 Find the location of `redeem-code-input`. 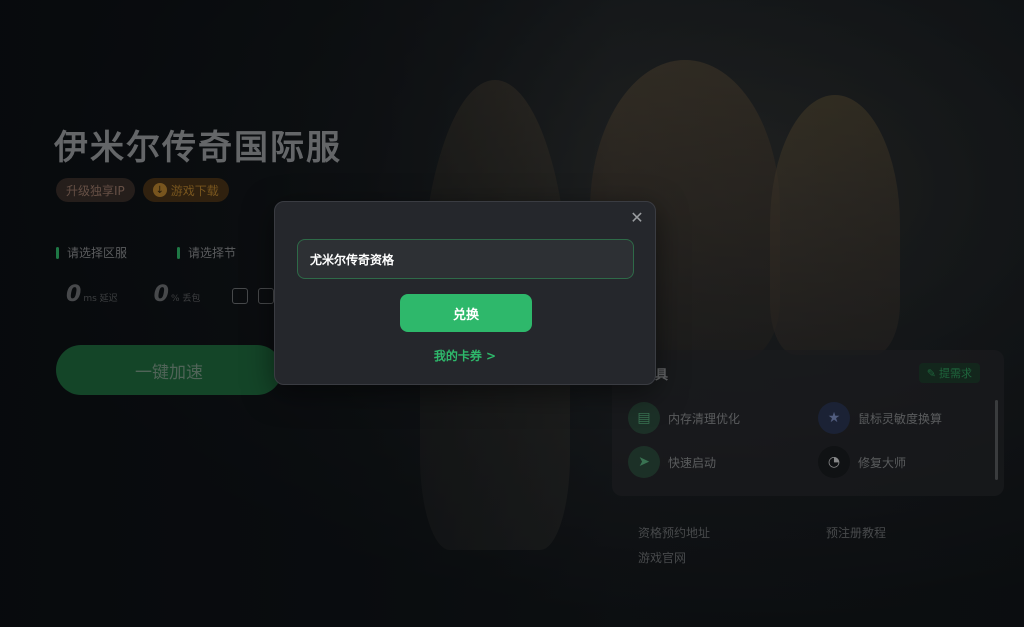

redeem-code-input is located at coordinates (465, 259).